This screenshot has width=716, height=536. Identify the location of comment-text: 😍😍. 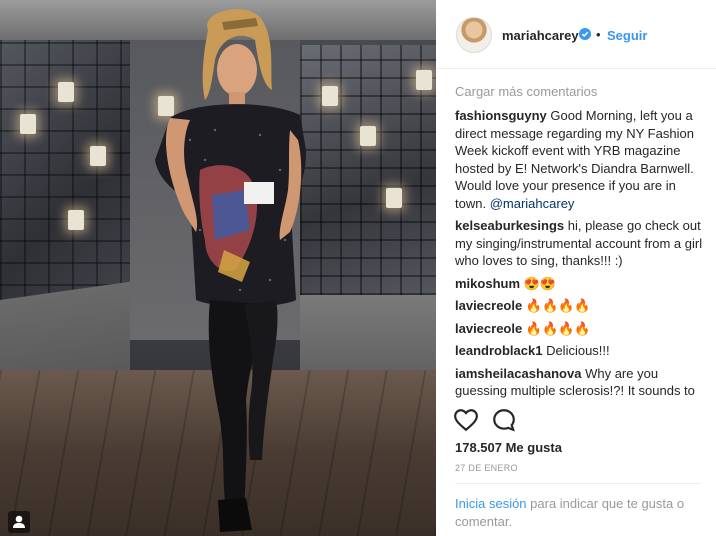
(540, 283).